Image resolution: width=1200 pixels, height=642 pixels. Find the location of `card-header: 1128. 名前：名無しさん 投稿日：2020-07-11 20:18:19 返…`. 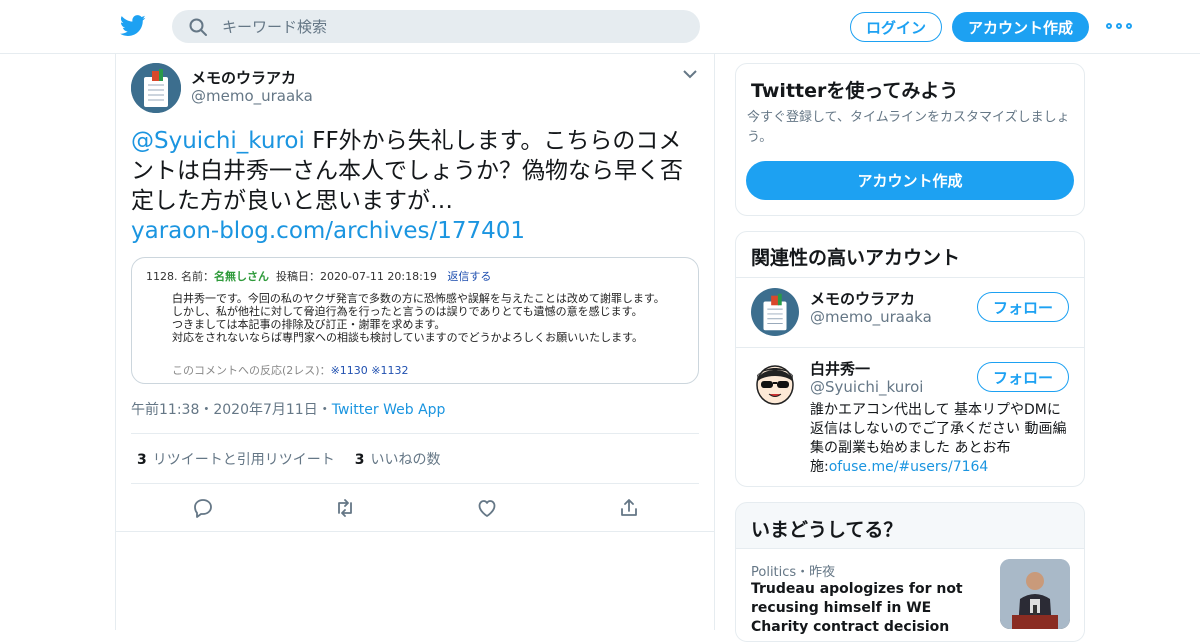

card-header: 1128. 名前：名無しさん 投稿日：2020-07-11 20:18:19 返… is located at coordinates (318, 276).